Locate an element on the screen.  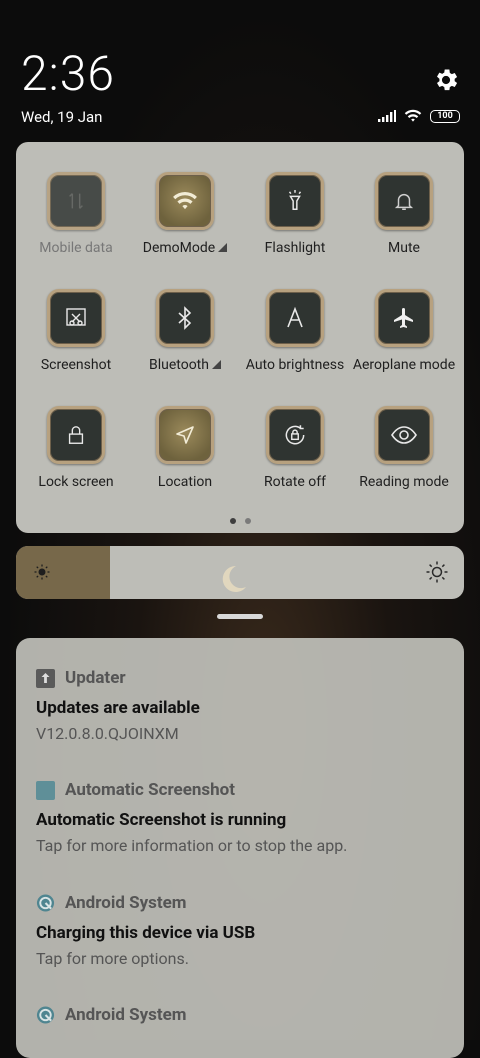
brightness-high-icon is located at coordinates (437, 572).